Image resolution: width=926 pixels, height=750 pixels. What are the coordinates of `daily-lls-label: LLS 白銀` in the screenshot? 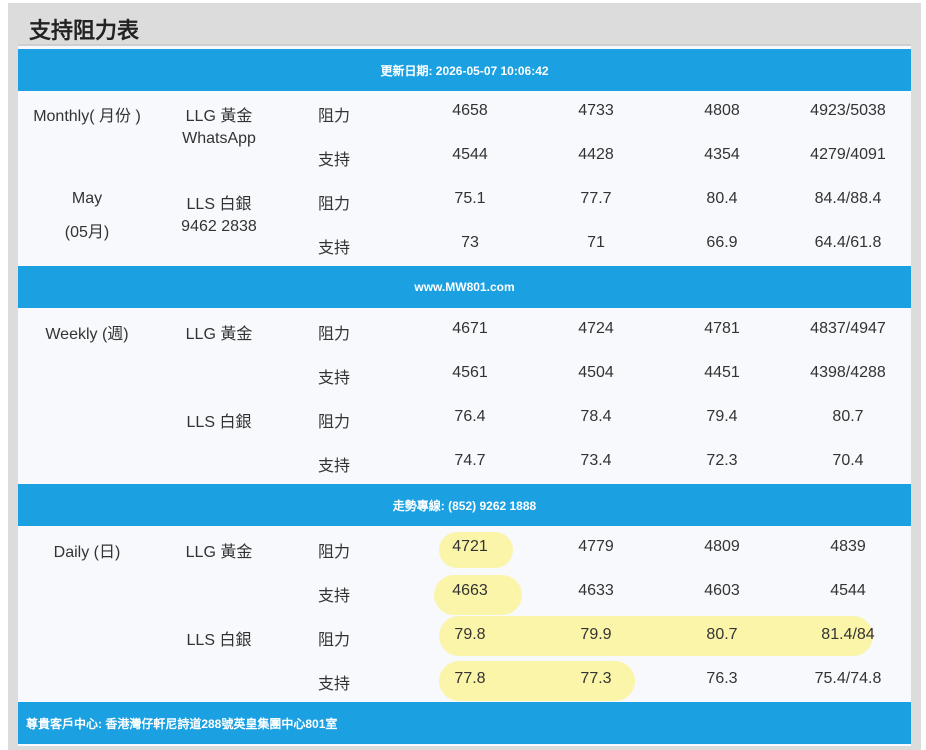 It's located at (219, 640).